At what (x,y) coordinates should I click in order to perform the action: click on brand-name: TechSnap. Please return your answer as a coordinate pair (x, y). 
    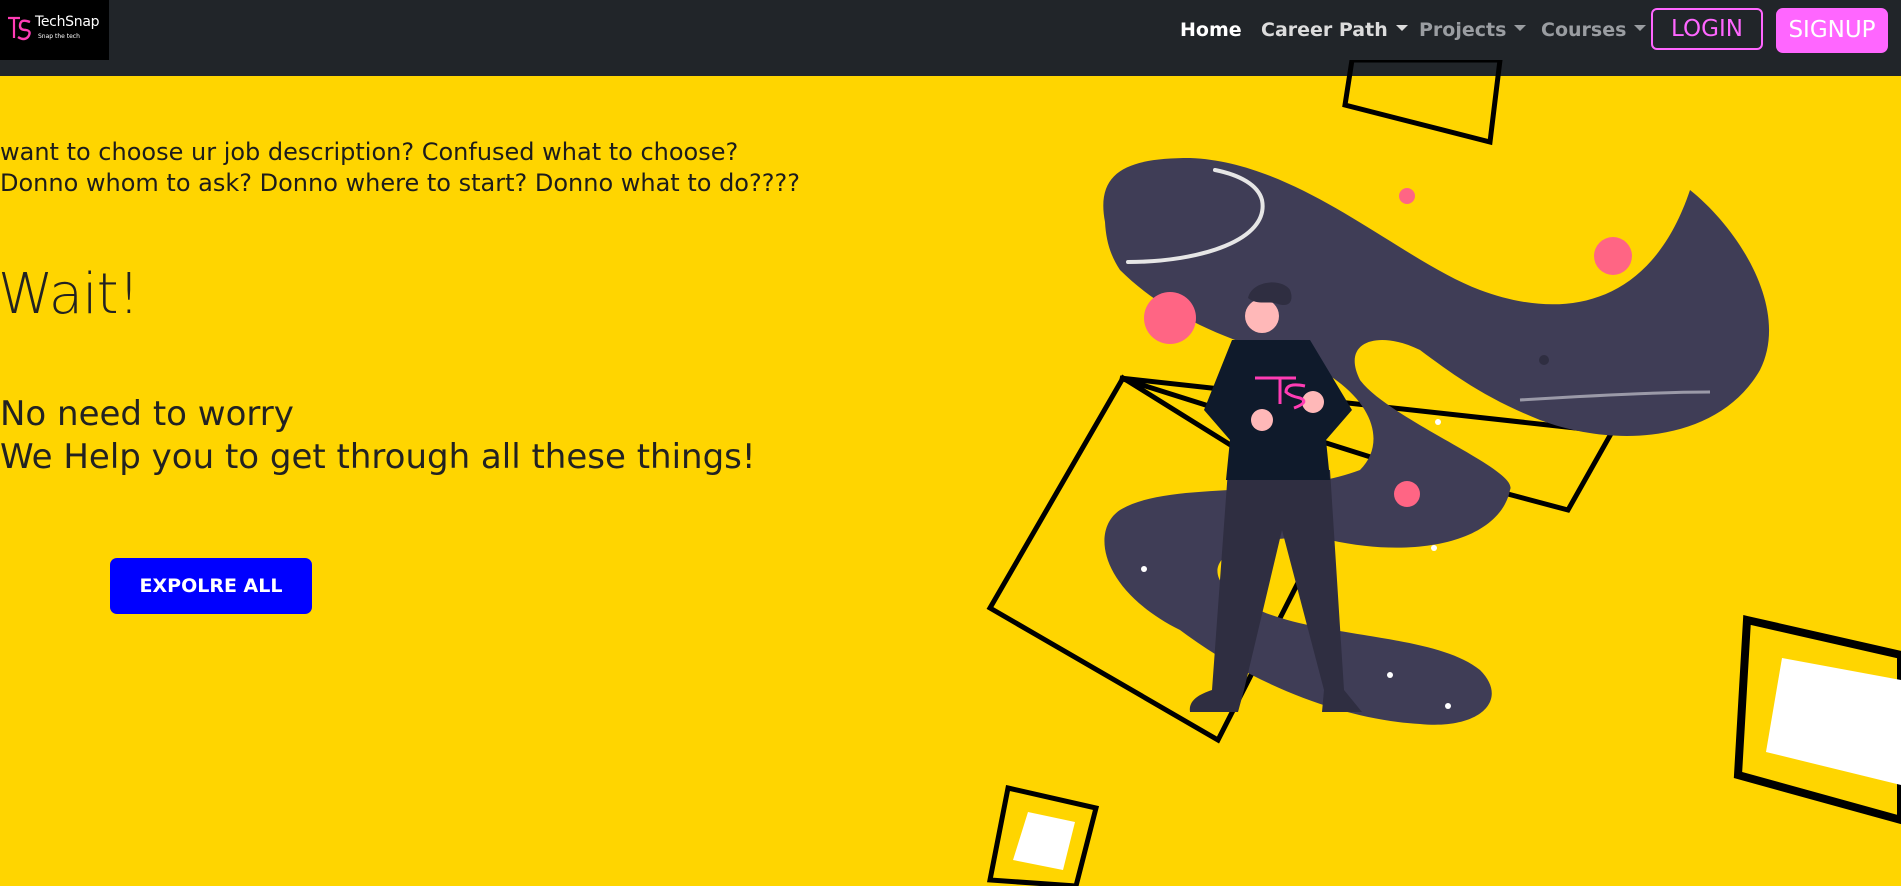
    Looking at the image, I should click on (67, 22).